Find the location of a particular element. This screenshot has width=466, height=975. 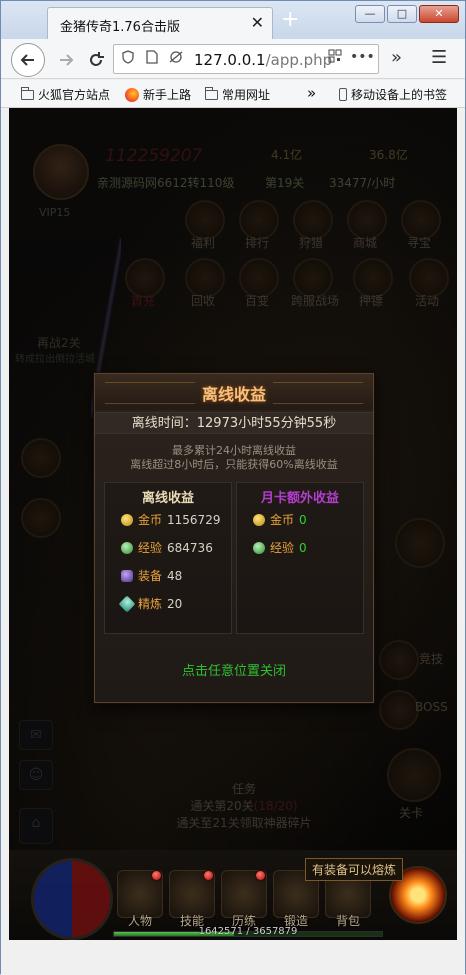

exp-text: 1642571 / 3657879 is located at coordinates (248, 931).